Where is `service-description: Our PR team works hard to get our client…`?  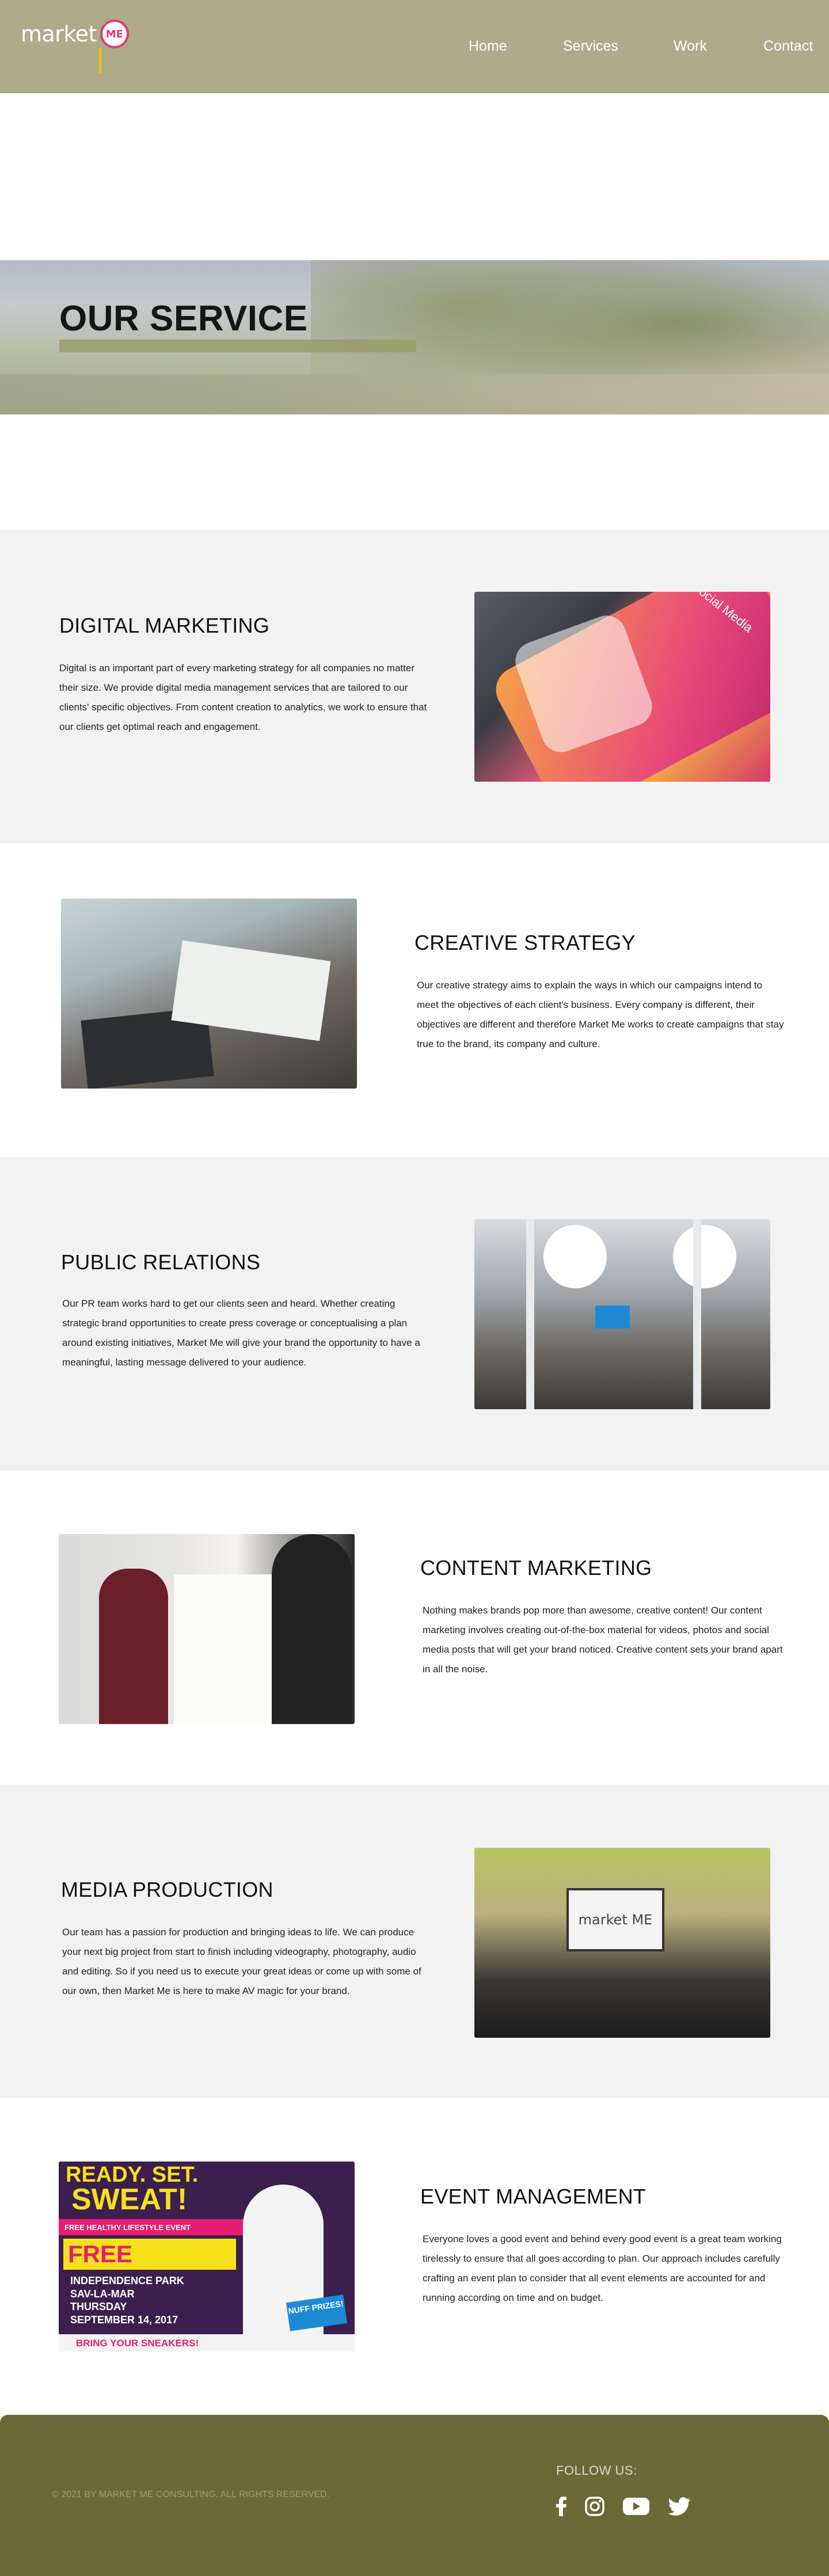 service-description: Our PR team works hard to get our client… is located at coordinates (241, 1333).